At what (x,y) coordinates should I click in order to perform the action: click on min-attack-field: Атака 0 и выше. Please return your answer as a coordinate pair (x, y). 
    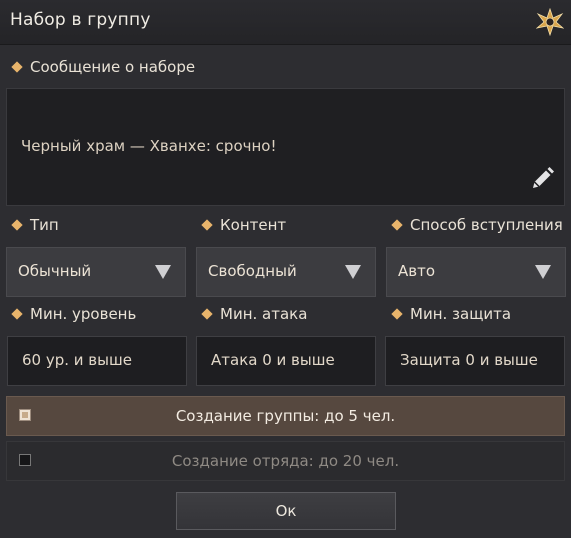
    Looking at the image, I should click on (286, 361).